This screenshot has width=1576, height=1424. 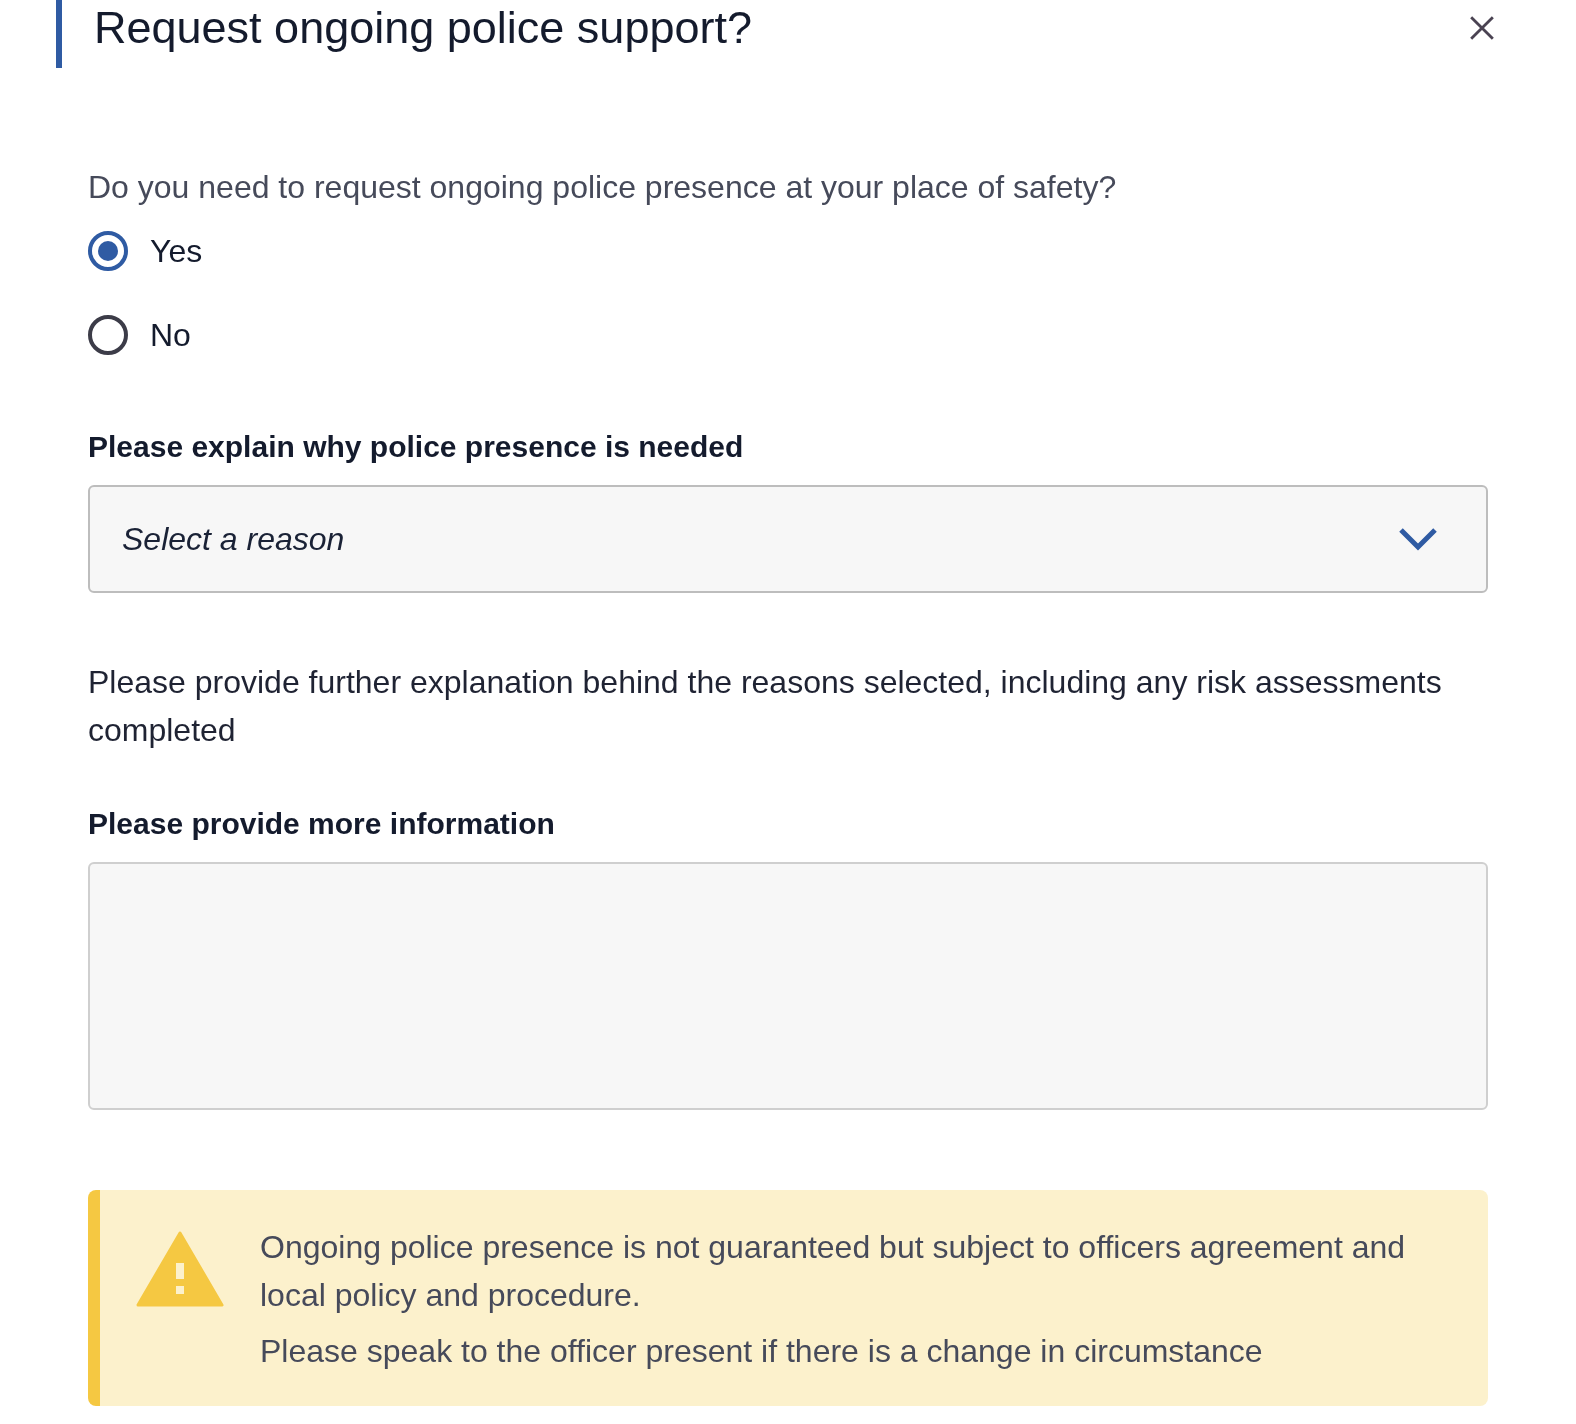 I want to click on warning-icon, so click(x=180, y=1269).